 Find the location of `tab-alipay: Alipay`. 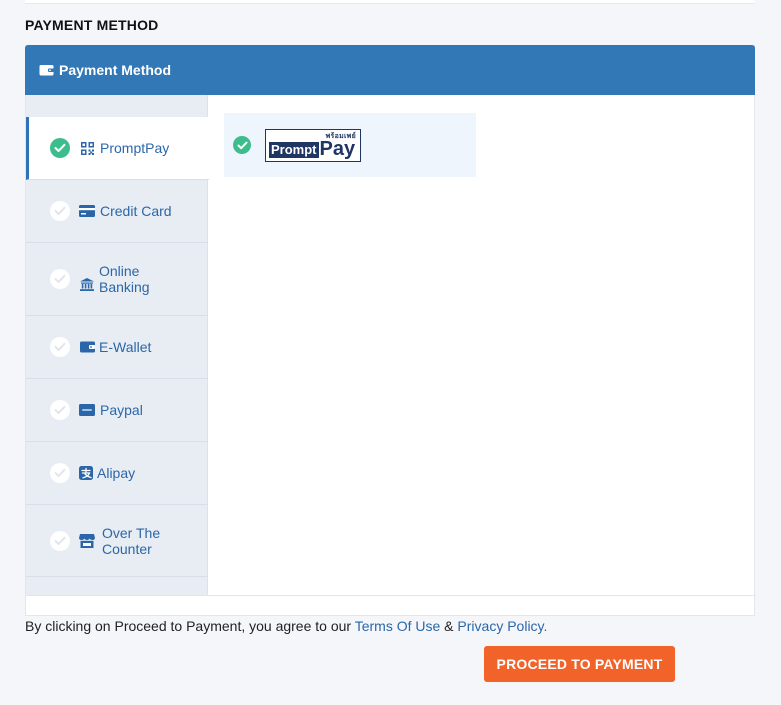

tab-alipay: Alipay is located at coordinates (117, 473).